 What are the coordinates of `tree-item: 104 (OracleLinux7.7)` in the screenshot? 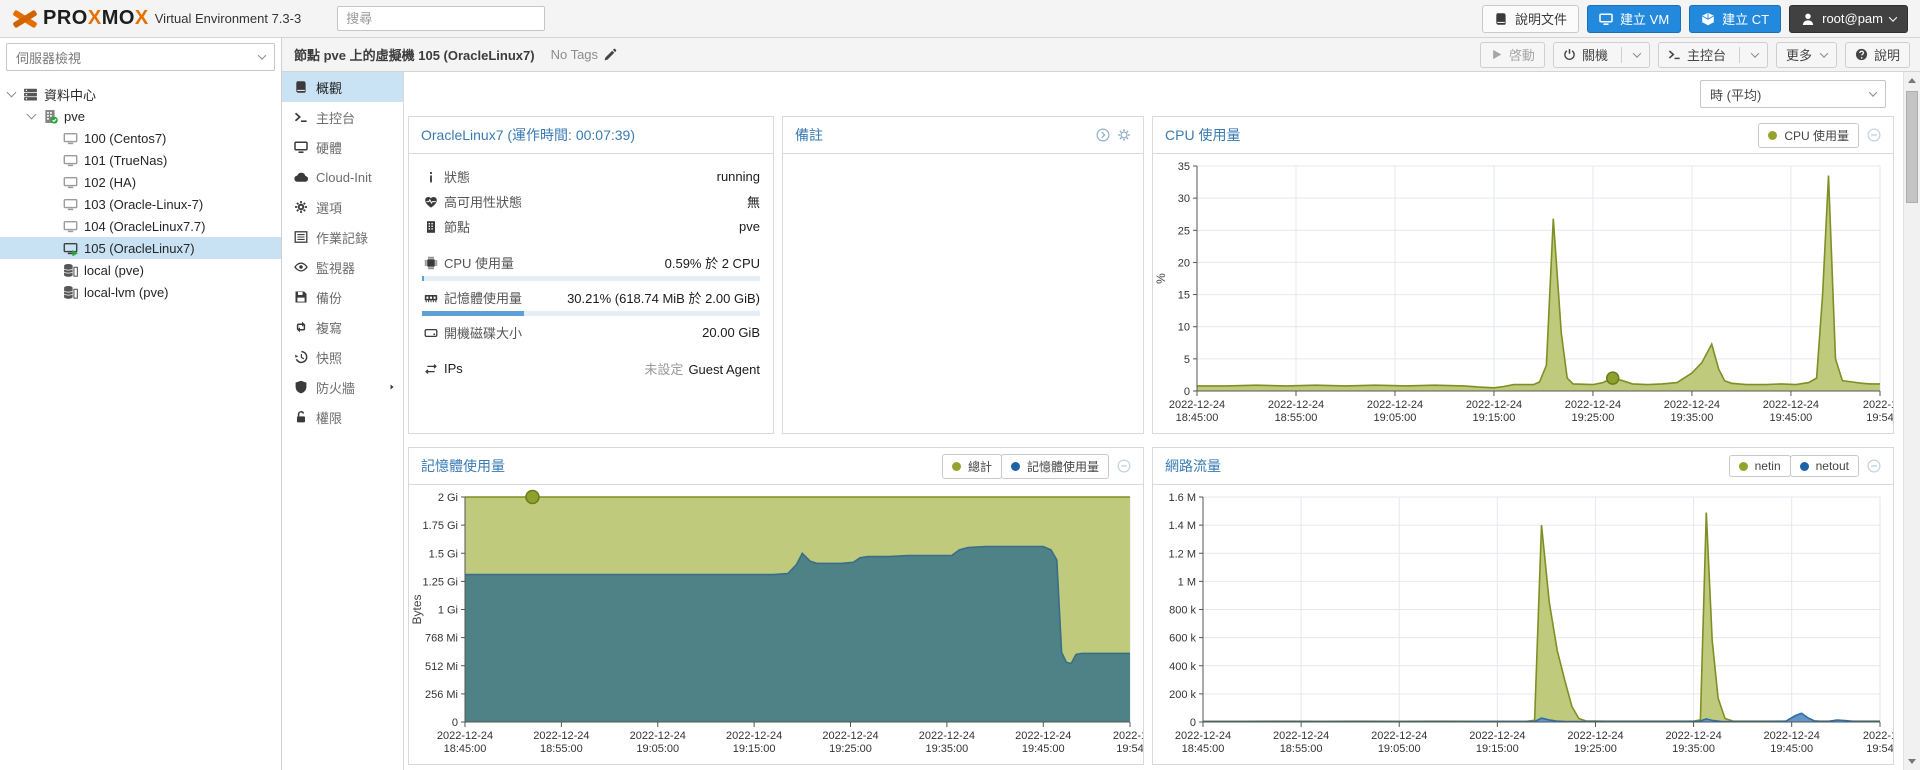 It's located at (140, 226).